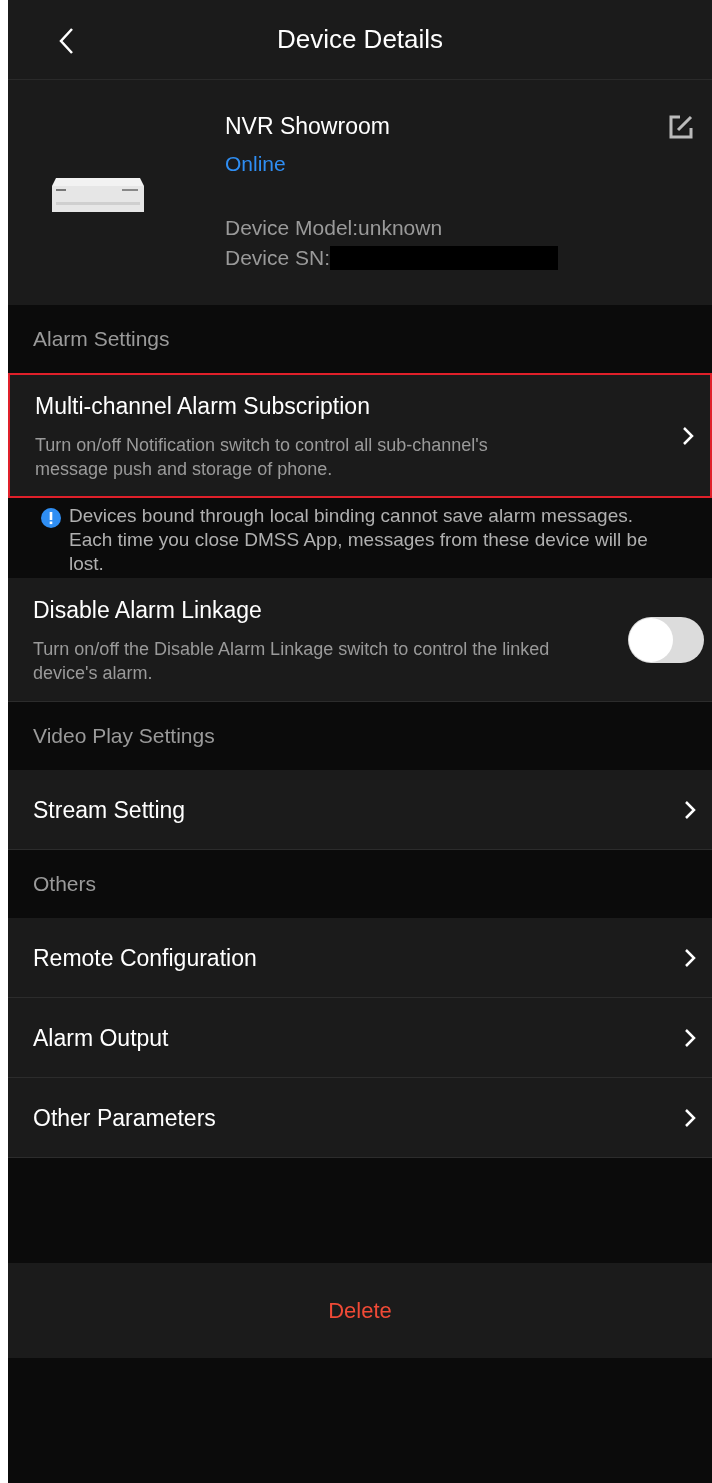  What do you see at coordinates (101, 339) in the screenshot?
I see `section-header: Alarm Settings` at bounding box center [101, 339].